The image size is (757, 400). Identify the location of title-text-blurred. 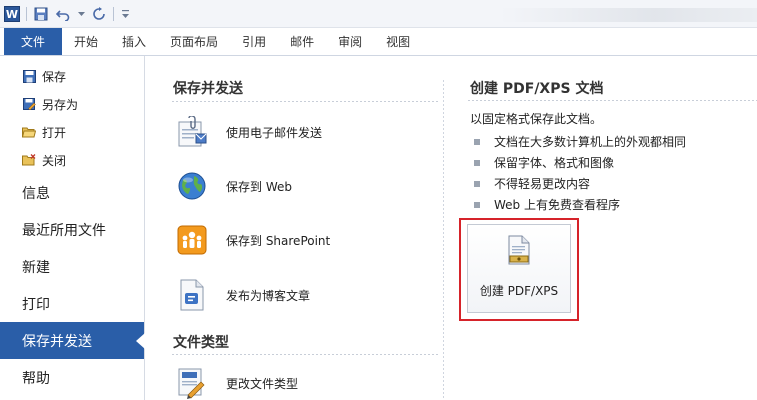
(628, 15).